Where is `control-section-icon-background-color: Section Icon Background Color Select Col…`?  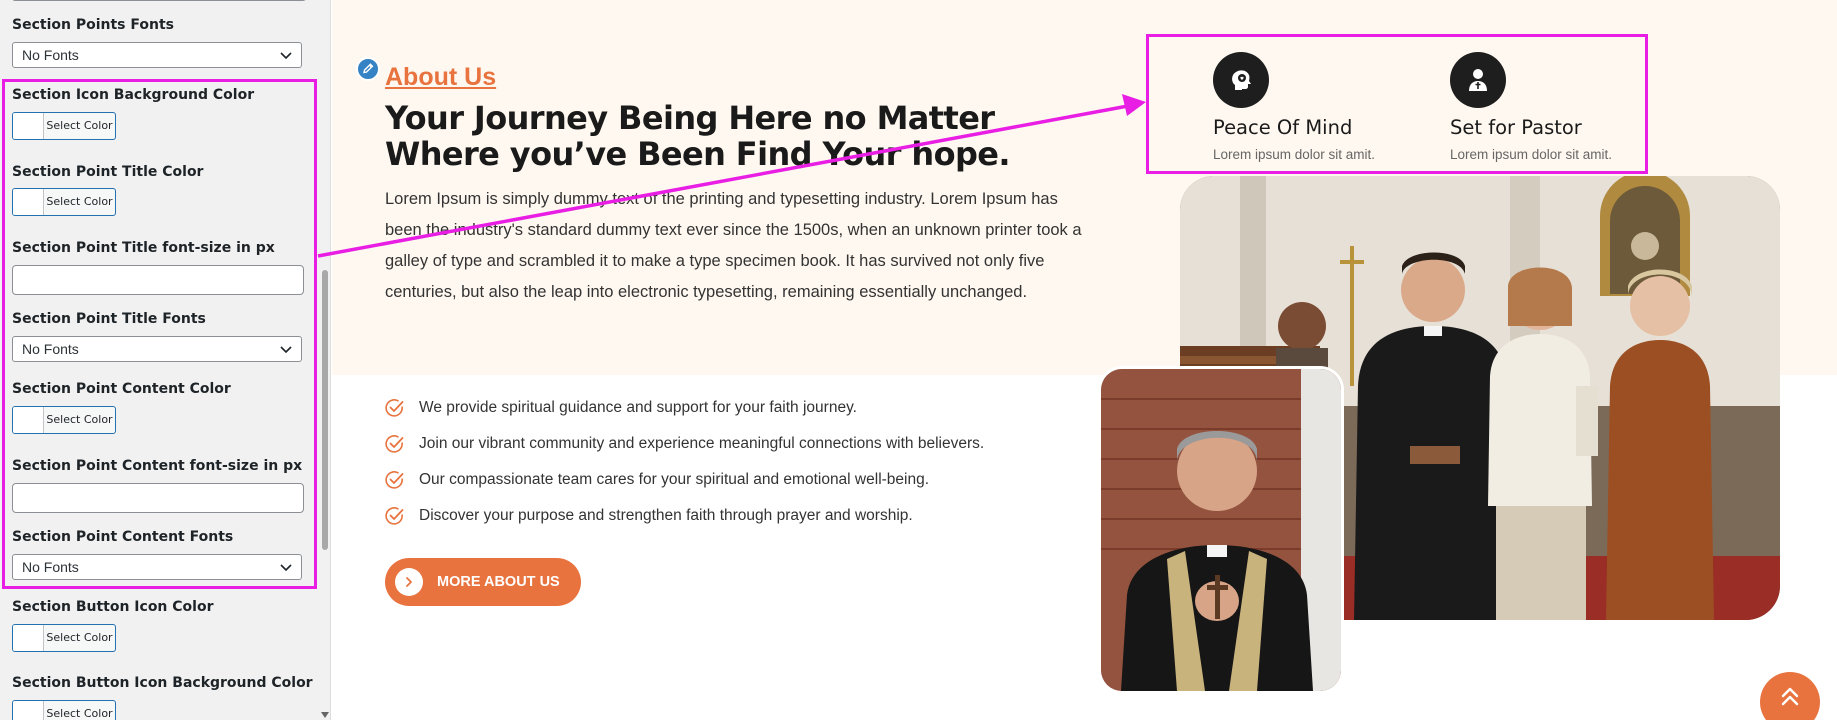 control-section-icon-background-color: Section Icon Background Color Select Col… is located at coordinates (159, 113).